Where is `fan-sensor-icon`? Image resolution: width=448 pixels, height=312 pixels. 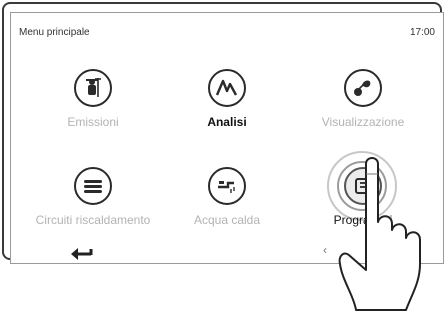 fan-sensor-icon is located at coordinates (363, 88).